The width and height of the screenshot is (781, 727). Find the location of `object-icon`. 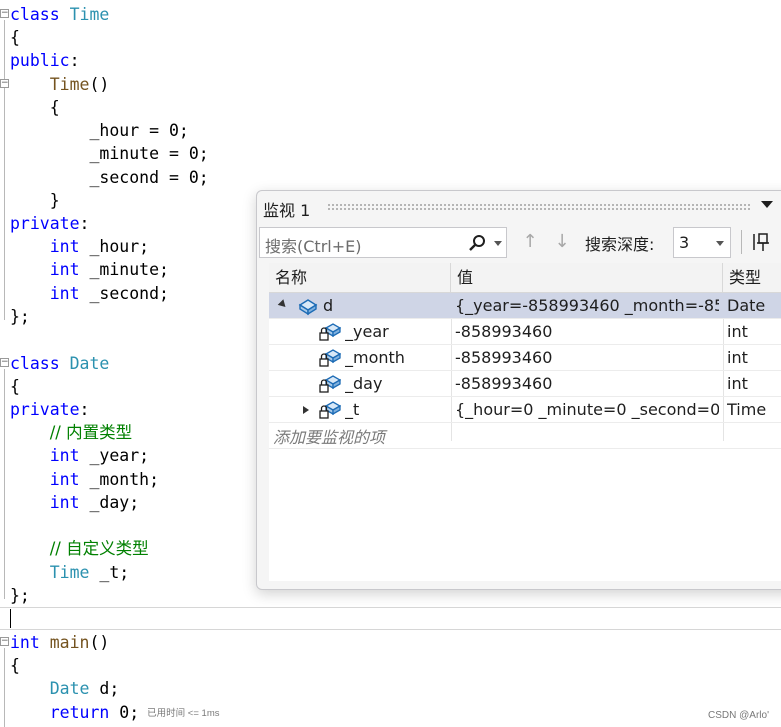

object-icon is located at coordinates (308, 307).